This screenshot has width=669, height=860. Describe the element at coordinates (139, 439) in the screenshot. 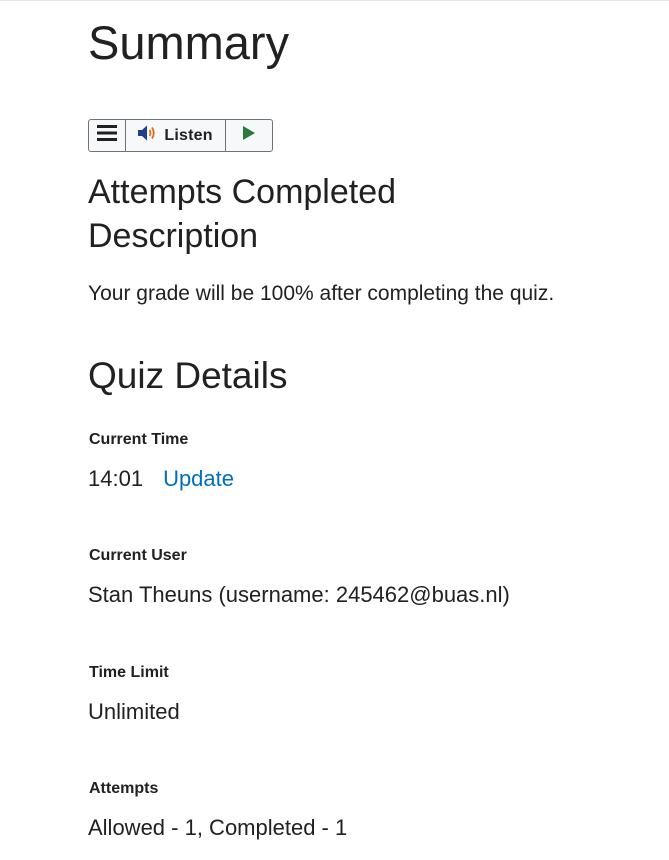

I see `current-time-label: Current Time` at that location.